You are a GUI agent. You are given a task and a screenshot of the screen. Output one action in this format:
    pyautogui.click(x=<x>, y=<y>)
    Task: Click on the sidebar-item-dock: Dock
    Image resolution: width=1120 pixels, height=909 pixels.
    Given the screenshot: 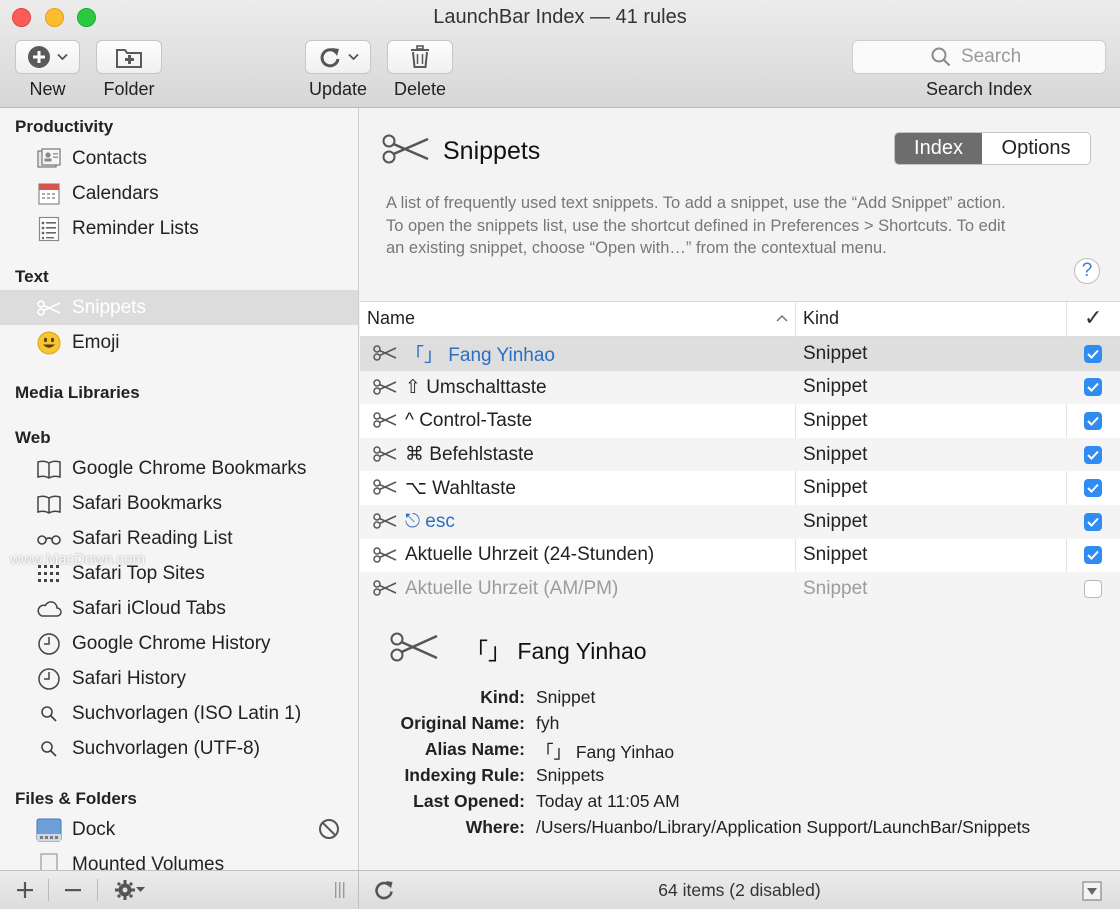 What is the action you would take?
    pyautogui.click(x=179, y=829)
    